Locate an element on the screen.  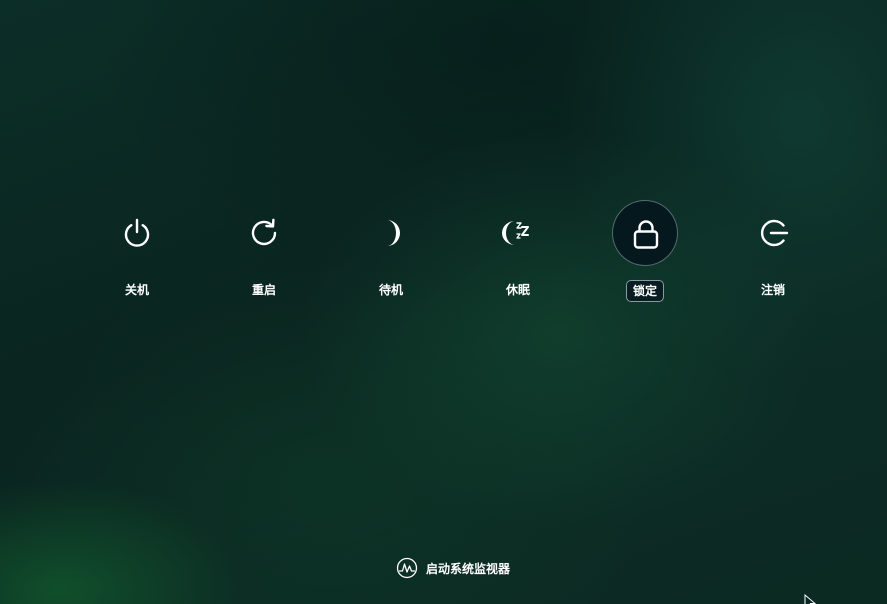
restart-button: 重启 is located at coordinates (264, 254).